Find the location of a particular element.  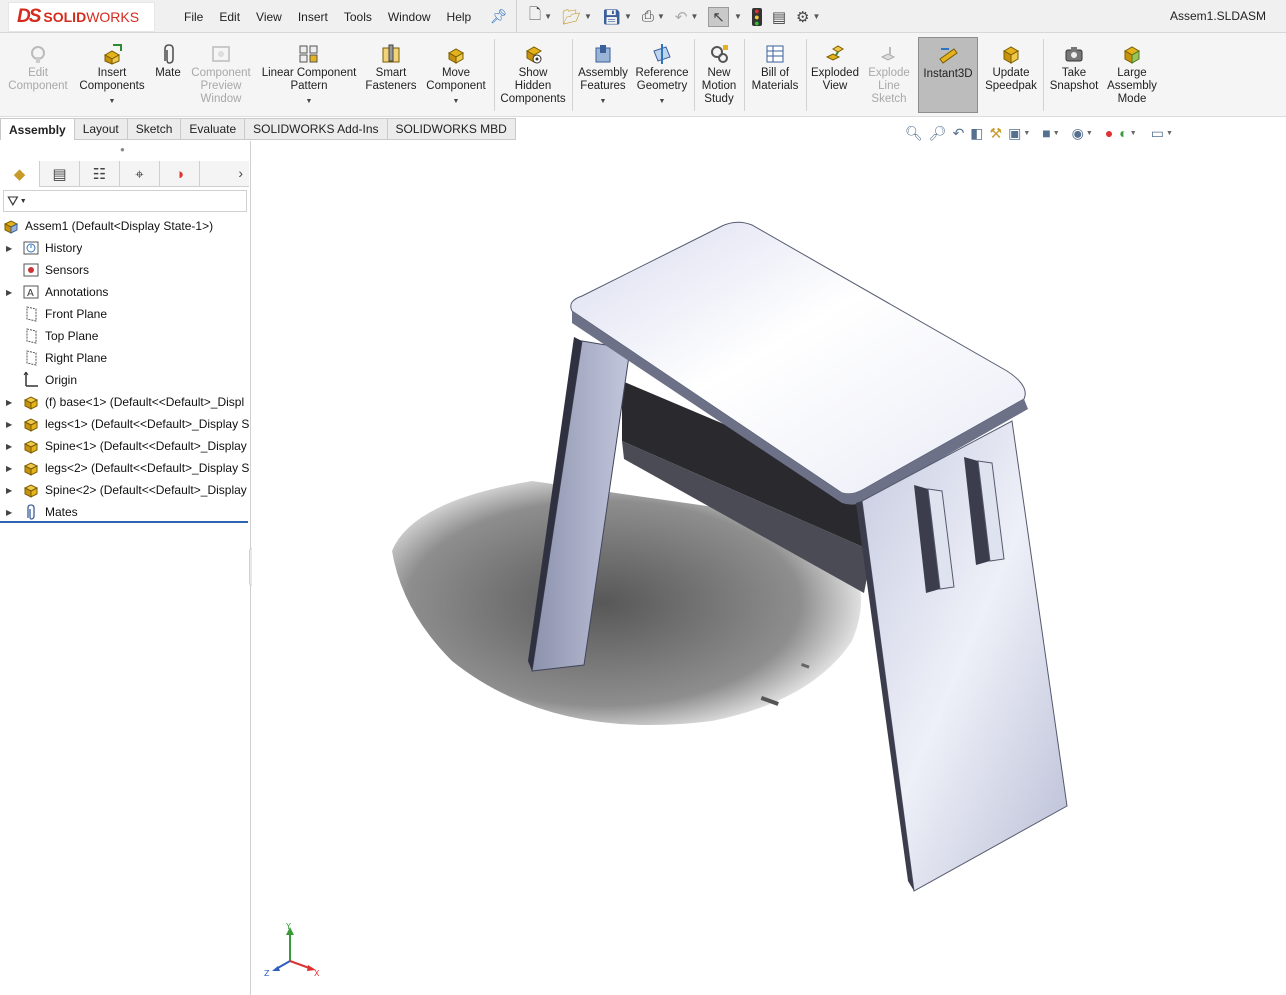

display-style-button: ■ ▼ is located at coordinates (1050, 133).